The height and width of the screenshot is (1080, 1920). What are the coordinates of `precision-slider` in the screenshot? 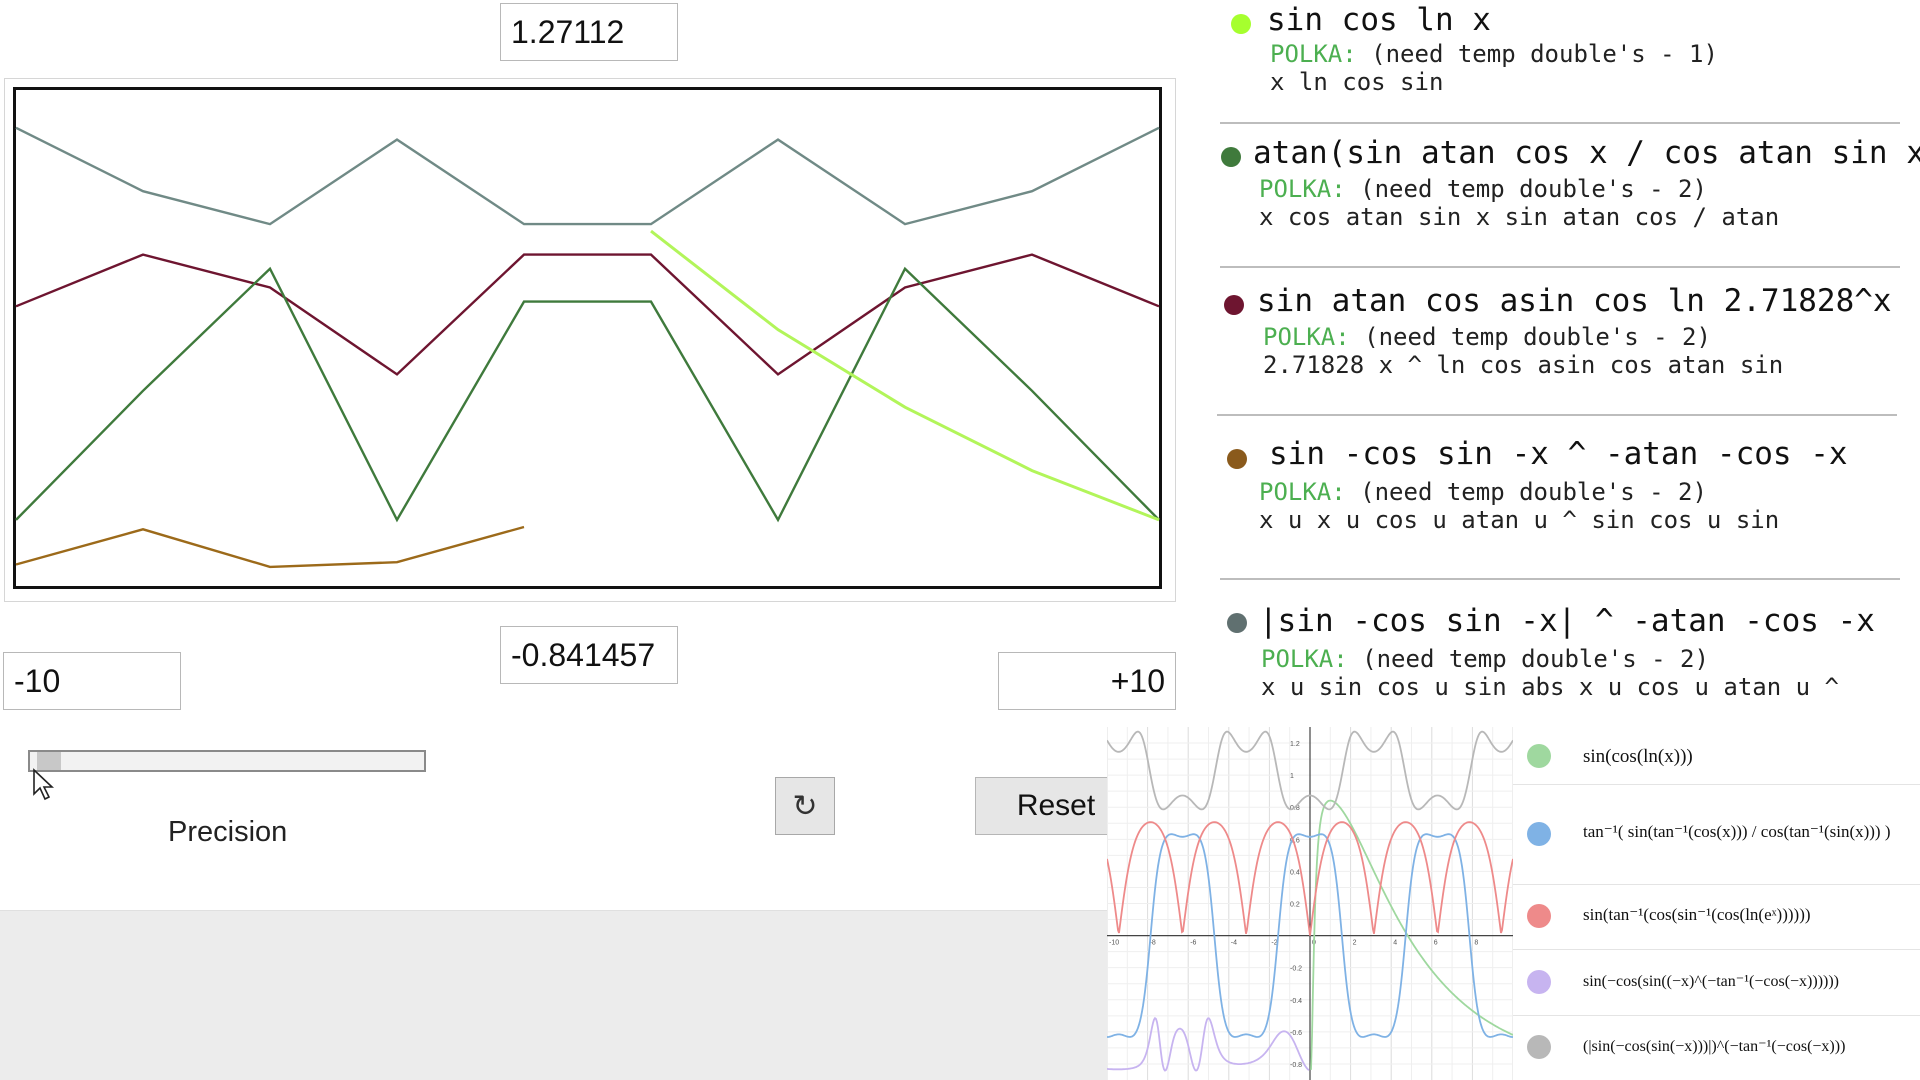 It's located at (227, 761).